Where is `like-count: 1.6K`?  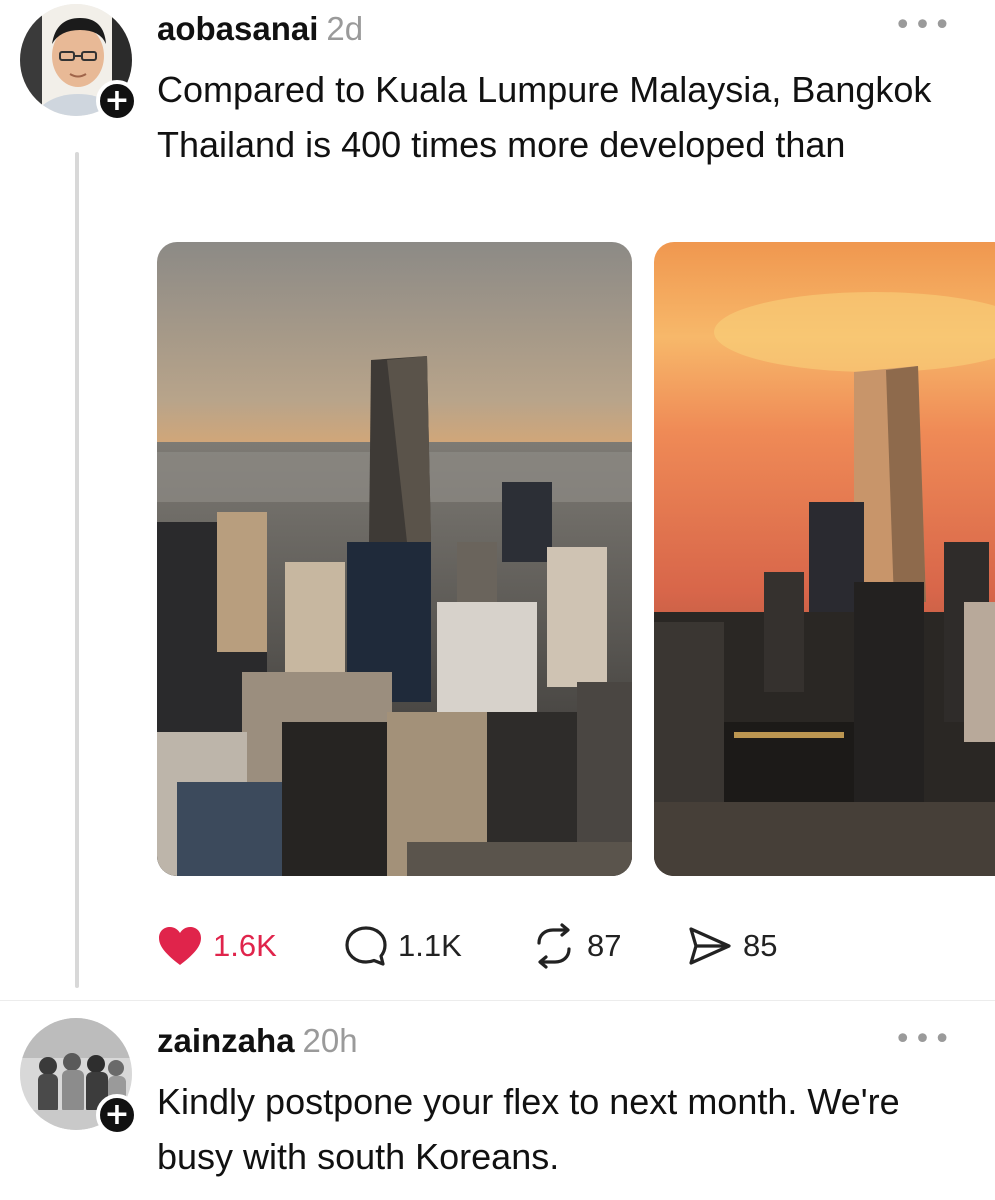 like-count: 1.6K is located at coordinates (245, 945).